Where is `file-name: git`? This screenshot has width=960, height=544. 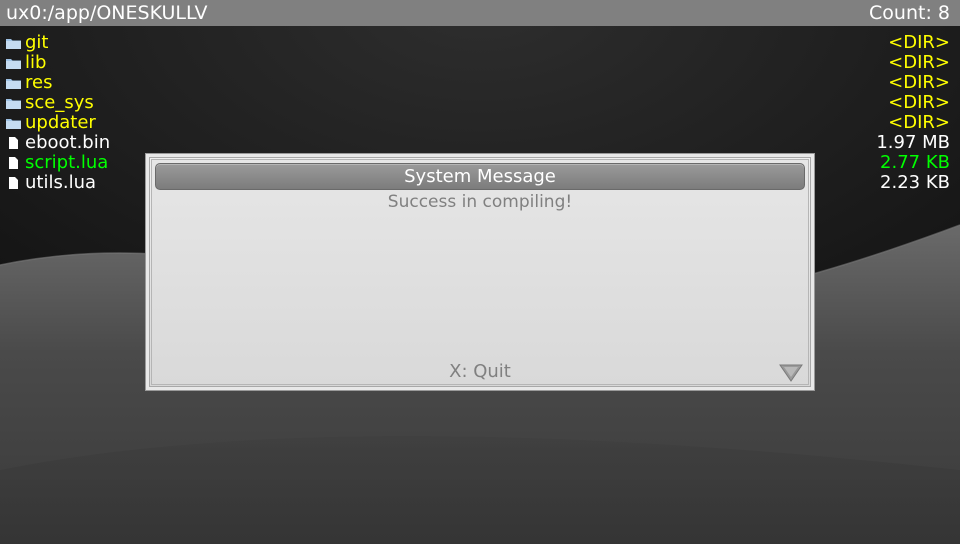
file-name: git is located at coordinates (37, 42).